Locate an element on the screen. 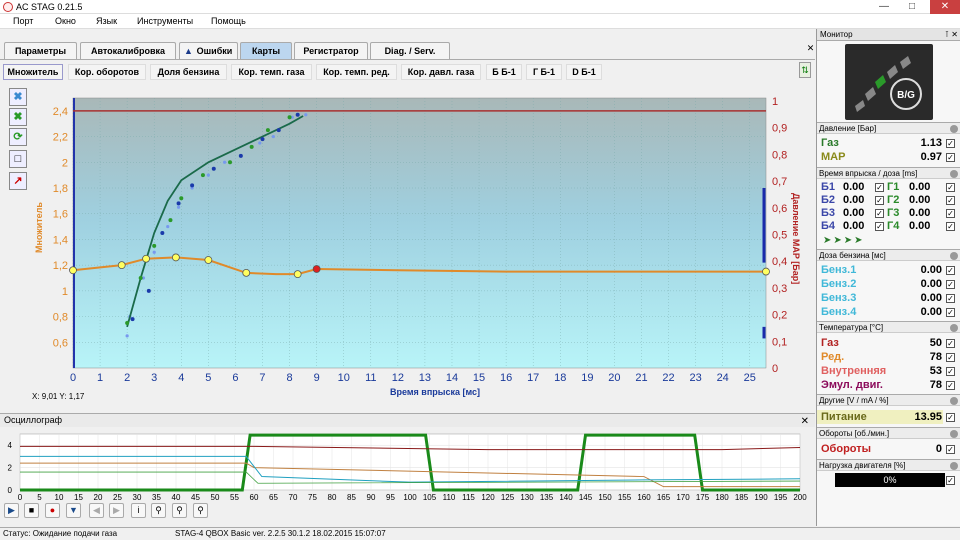  close-panel-icon: ✕ is located at coordinates (810, 48).